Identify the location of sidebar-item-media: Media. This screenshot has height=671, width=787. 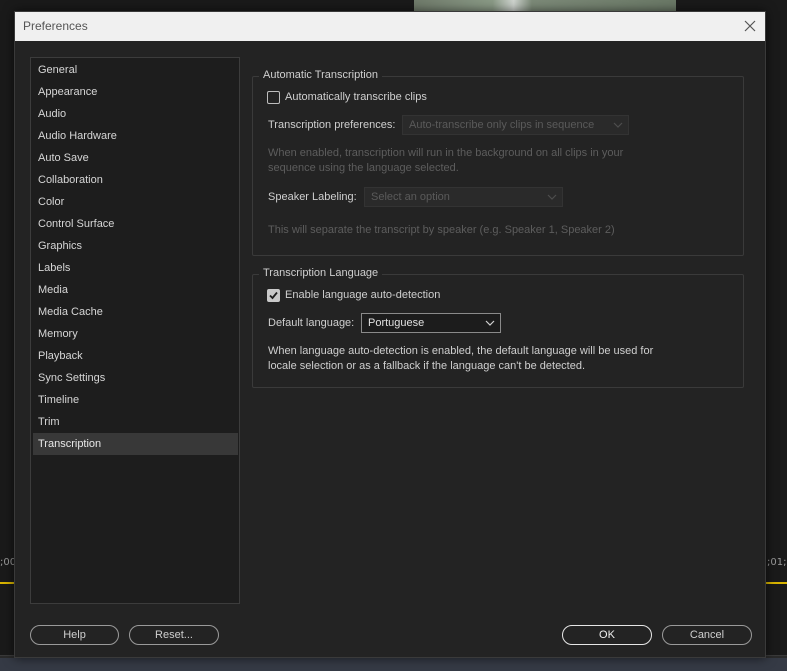
(135, 290).